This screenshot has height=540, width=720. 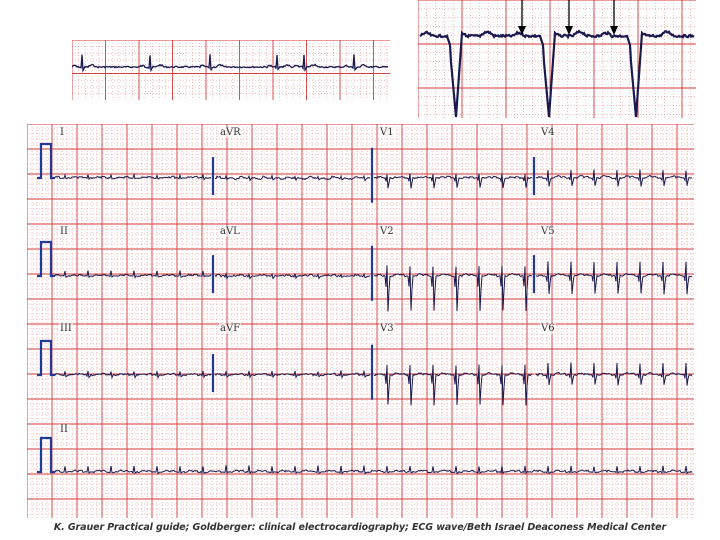 I want to click on zoomed-inset-right-graph, so click(x=557, y=59).